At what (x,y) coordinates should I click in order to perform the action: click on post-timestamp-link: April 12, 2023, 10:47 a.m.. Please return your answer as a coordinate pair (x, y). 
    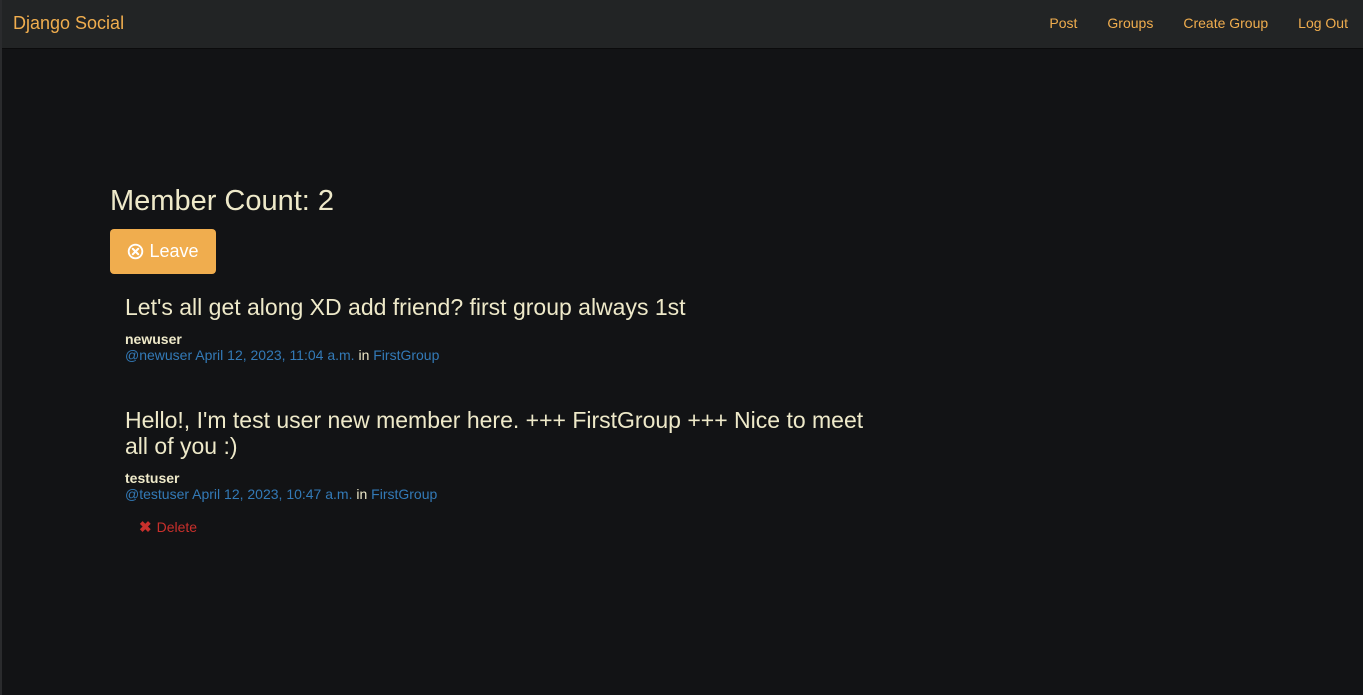
    Looking at the image, I should click on (272, 494).